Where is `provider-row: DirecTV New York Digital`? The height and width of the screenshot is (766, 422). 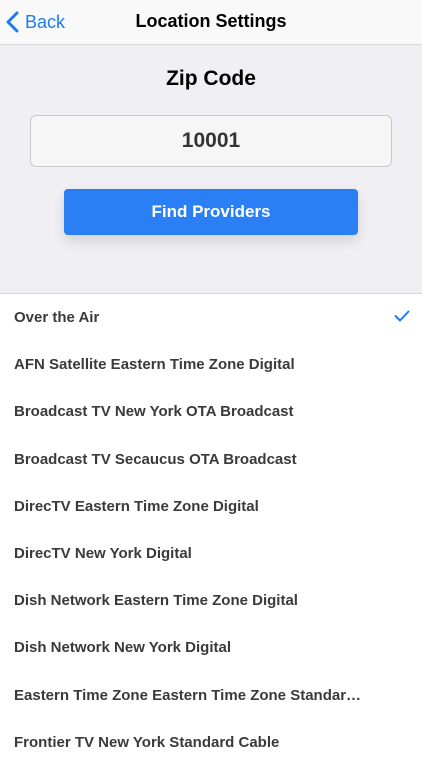
provider-row: DirecTV New York Digital is located at coordinates (211, 553).